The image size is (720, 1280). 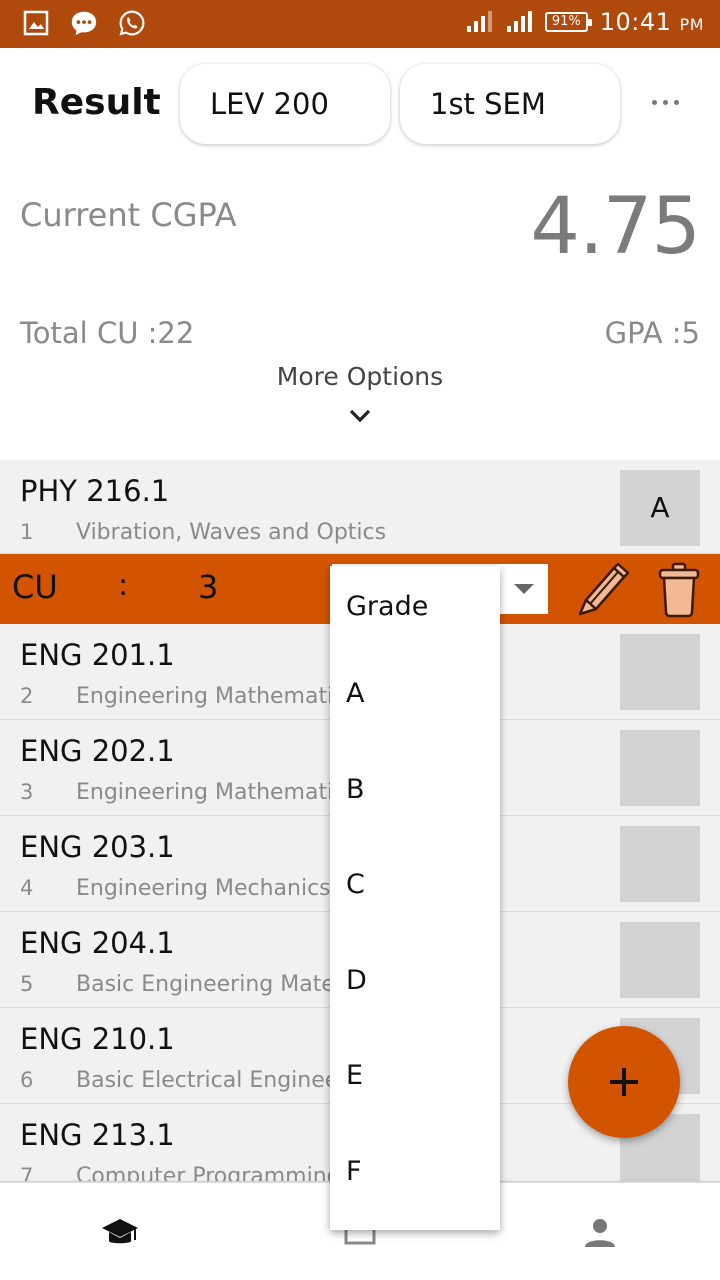 What do you see at coordinates (652, 333) in the screenshot?
I see `gpa-value: GPA :5` at bounding box center [652, 333].